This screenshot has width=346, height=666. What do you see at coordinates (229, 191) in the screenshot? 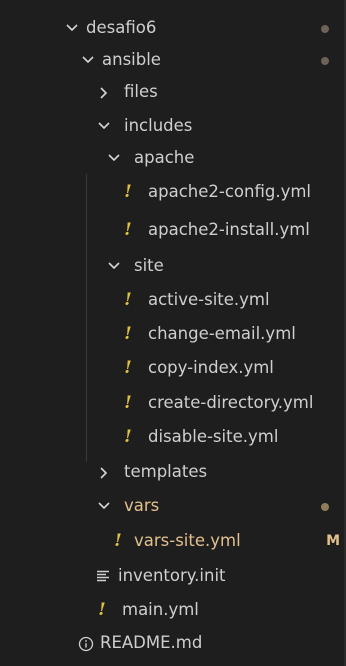
I see `tree-item-label: apache2-config.yml` at bounding box center [229, 191].